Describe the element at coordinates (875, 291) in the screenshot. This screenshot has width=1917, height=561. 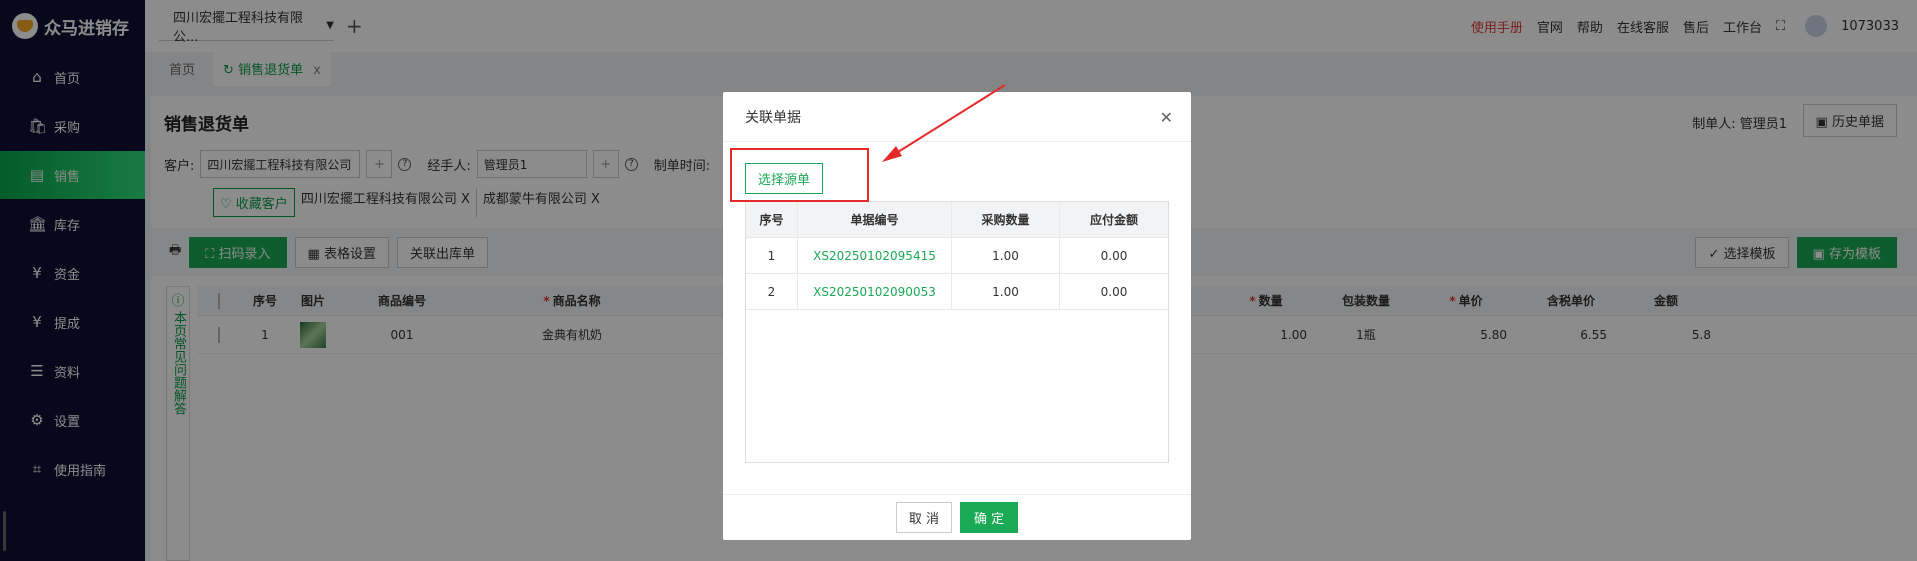
I see `doc-link: XS20250102090053` at that location.